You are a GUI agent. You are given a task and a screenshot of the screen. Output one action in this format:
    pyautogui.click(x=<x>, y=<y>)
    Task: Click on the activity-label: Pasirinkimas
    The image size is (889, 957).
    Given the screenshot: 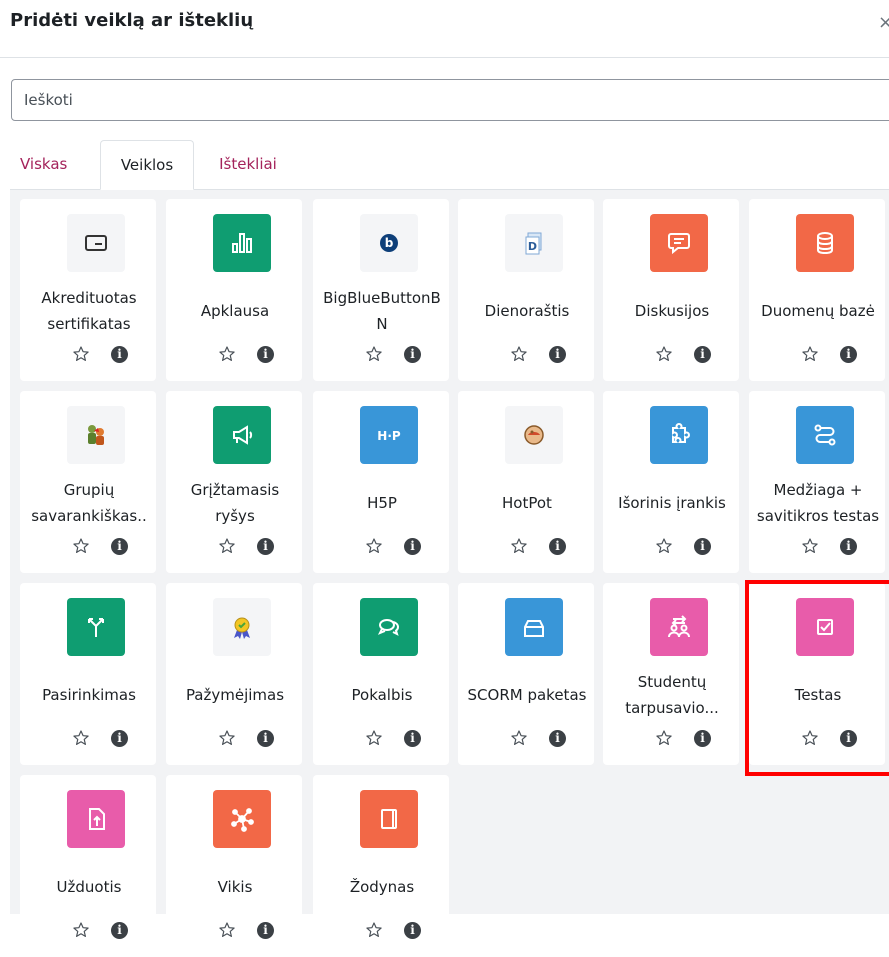 What is the action you would take?
    pyautogui.click(x=89, y=695)
    